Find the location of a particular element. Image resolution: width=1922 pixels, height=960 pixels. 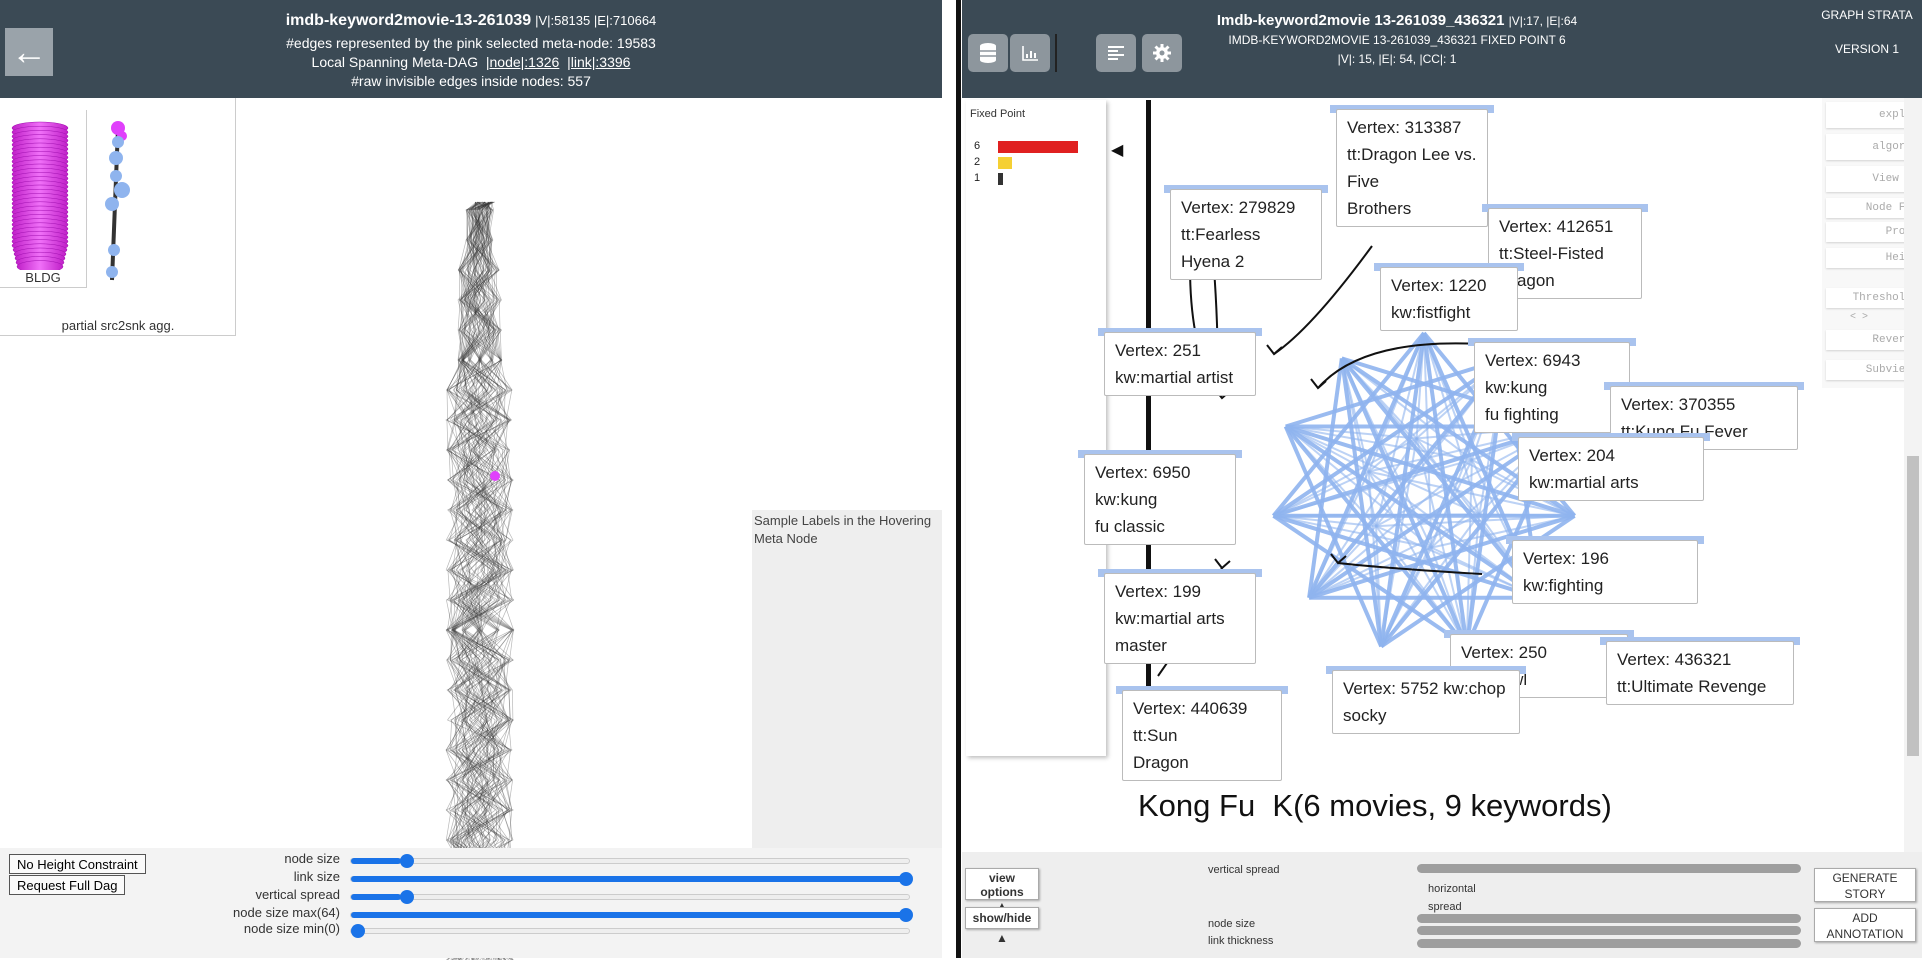

side-menu-item: Heig is located at coordinates (1871, 258).